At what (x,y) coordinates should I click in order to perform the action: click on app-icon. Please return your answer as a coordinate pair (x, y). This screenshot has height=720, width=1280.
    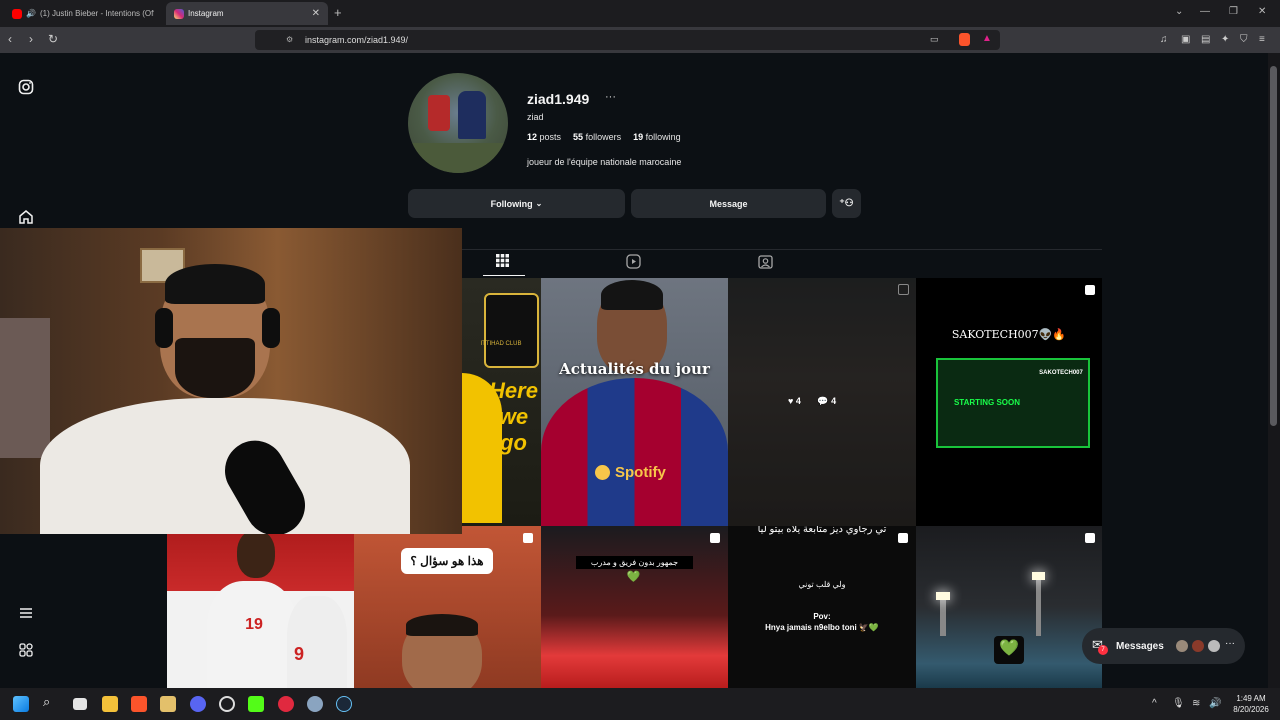
    Looking at the image, I should click on (286, 704).